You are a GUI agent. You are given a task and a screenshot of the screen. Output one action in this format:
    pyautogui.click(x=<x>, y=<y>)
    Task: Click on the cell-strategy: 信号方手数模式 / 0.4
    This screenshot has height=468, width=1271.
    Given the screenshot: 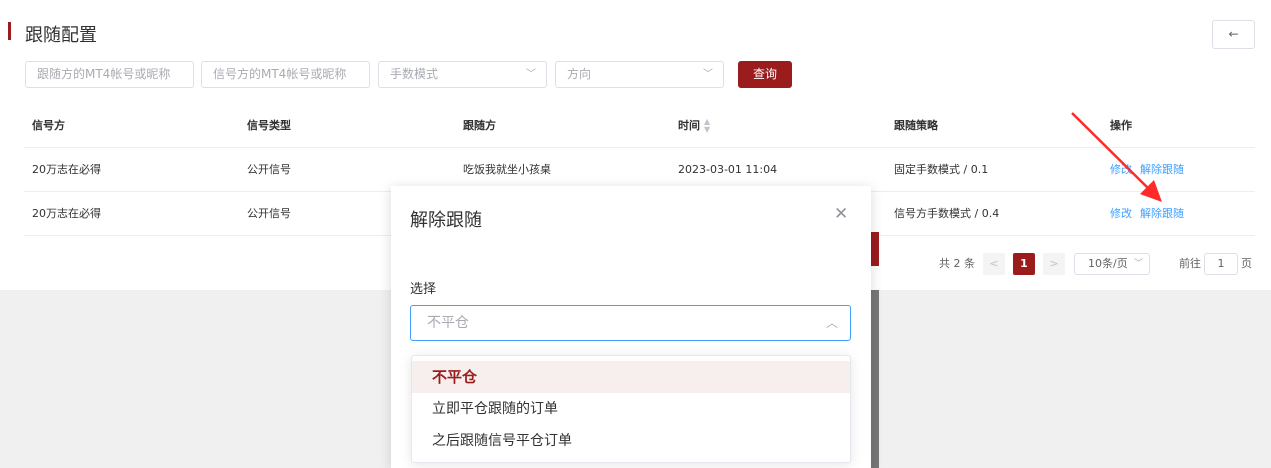 What is the action you would take?
    pyautogui.click(x=947, y=213)
    